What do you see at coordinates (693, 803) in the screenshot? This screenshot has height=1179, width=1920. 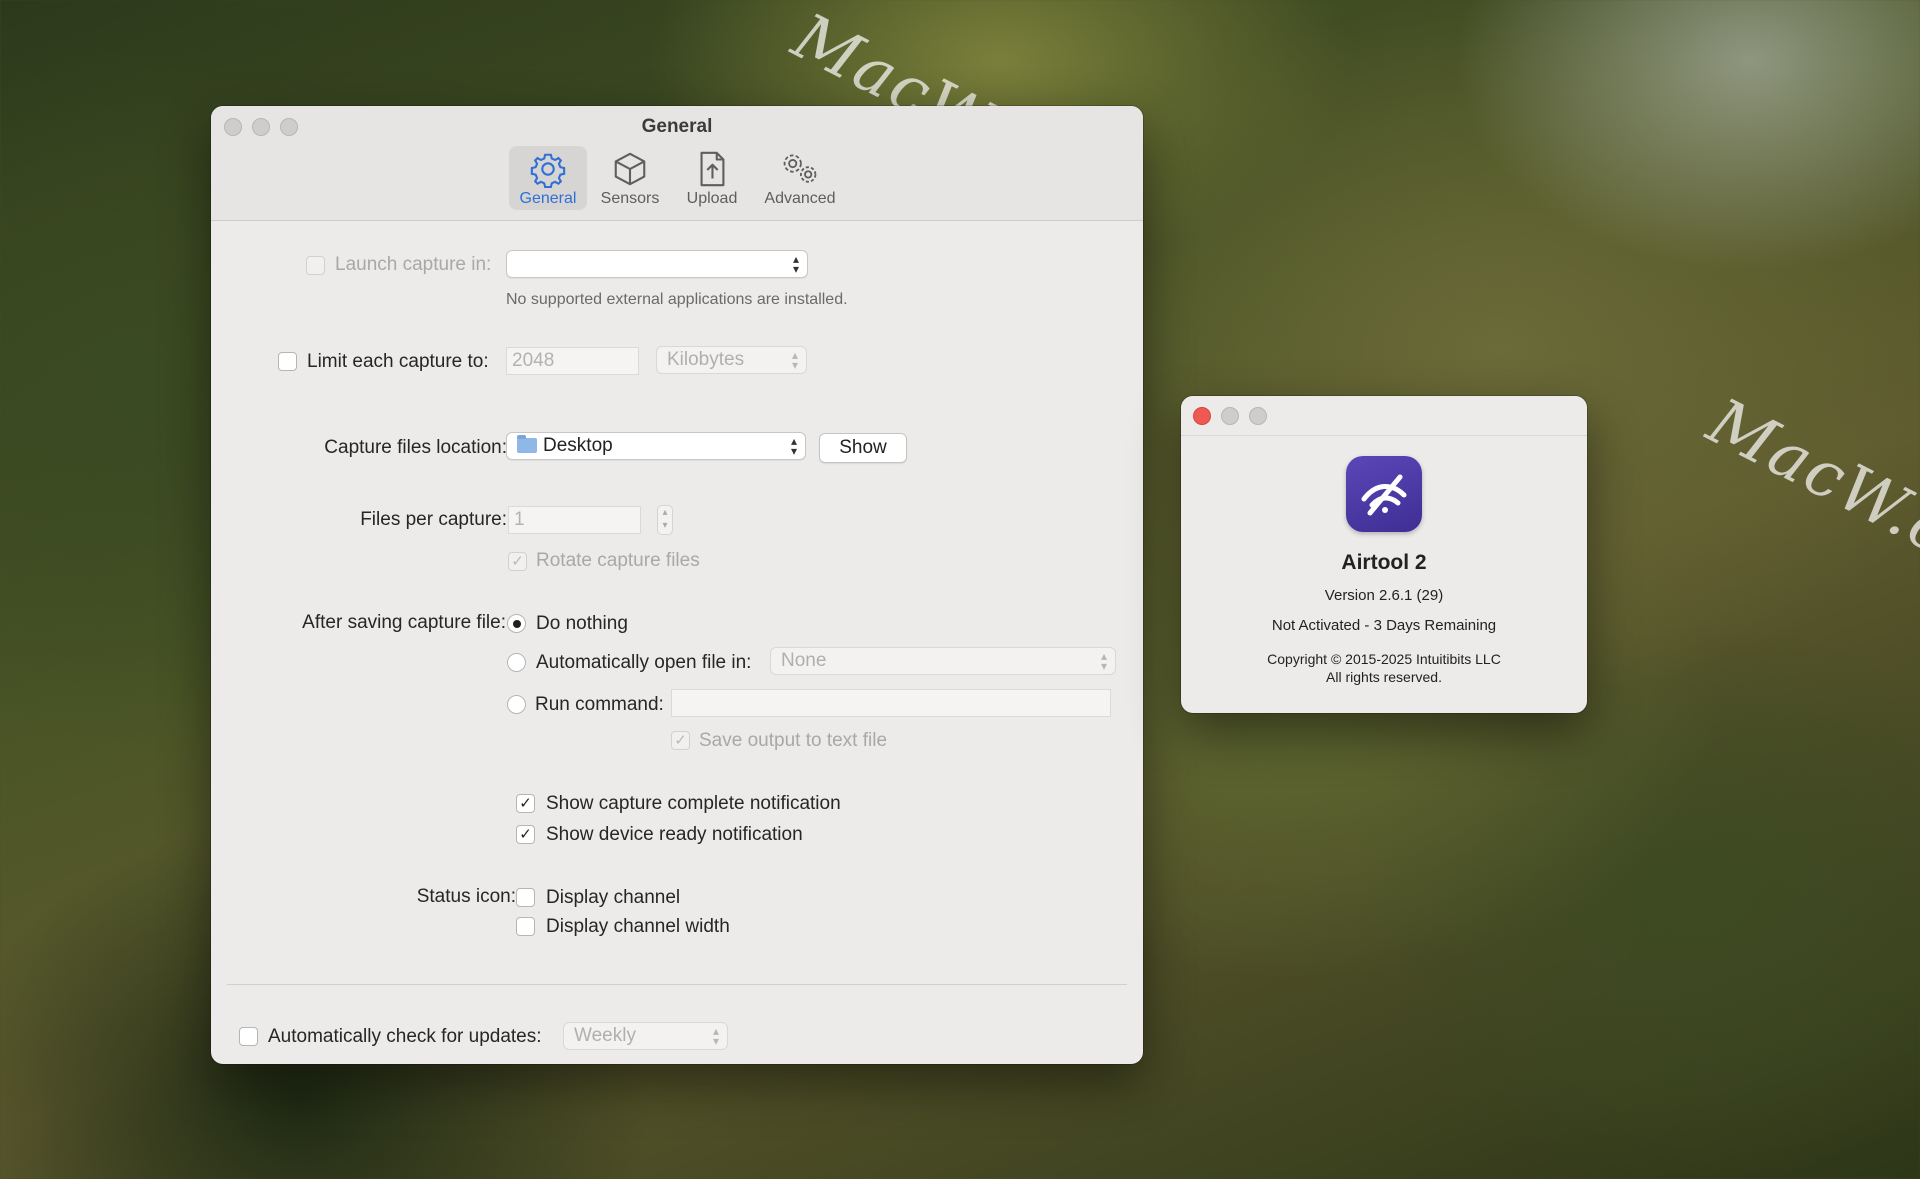 I see `capture-complete-notification-label: Show capture complete notification` at bounding box center [693, 803].